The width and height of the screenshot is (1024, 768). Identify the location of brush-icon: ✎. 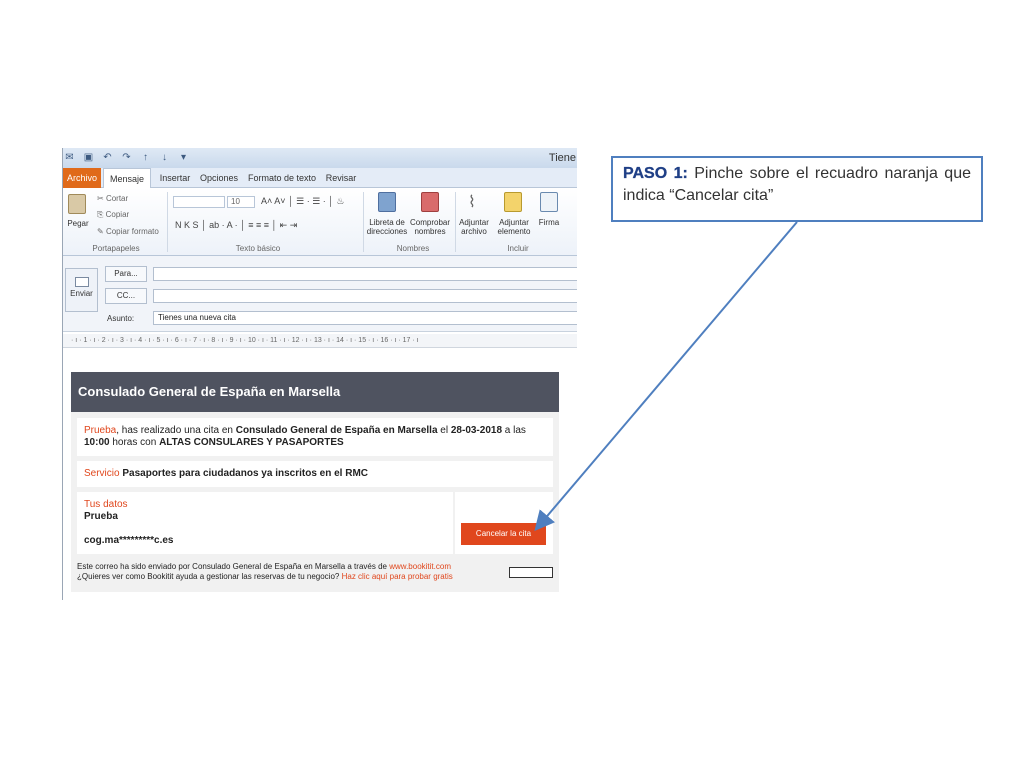
(101, 231).